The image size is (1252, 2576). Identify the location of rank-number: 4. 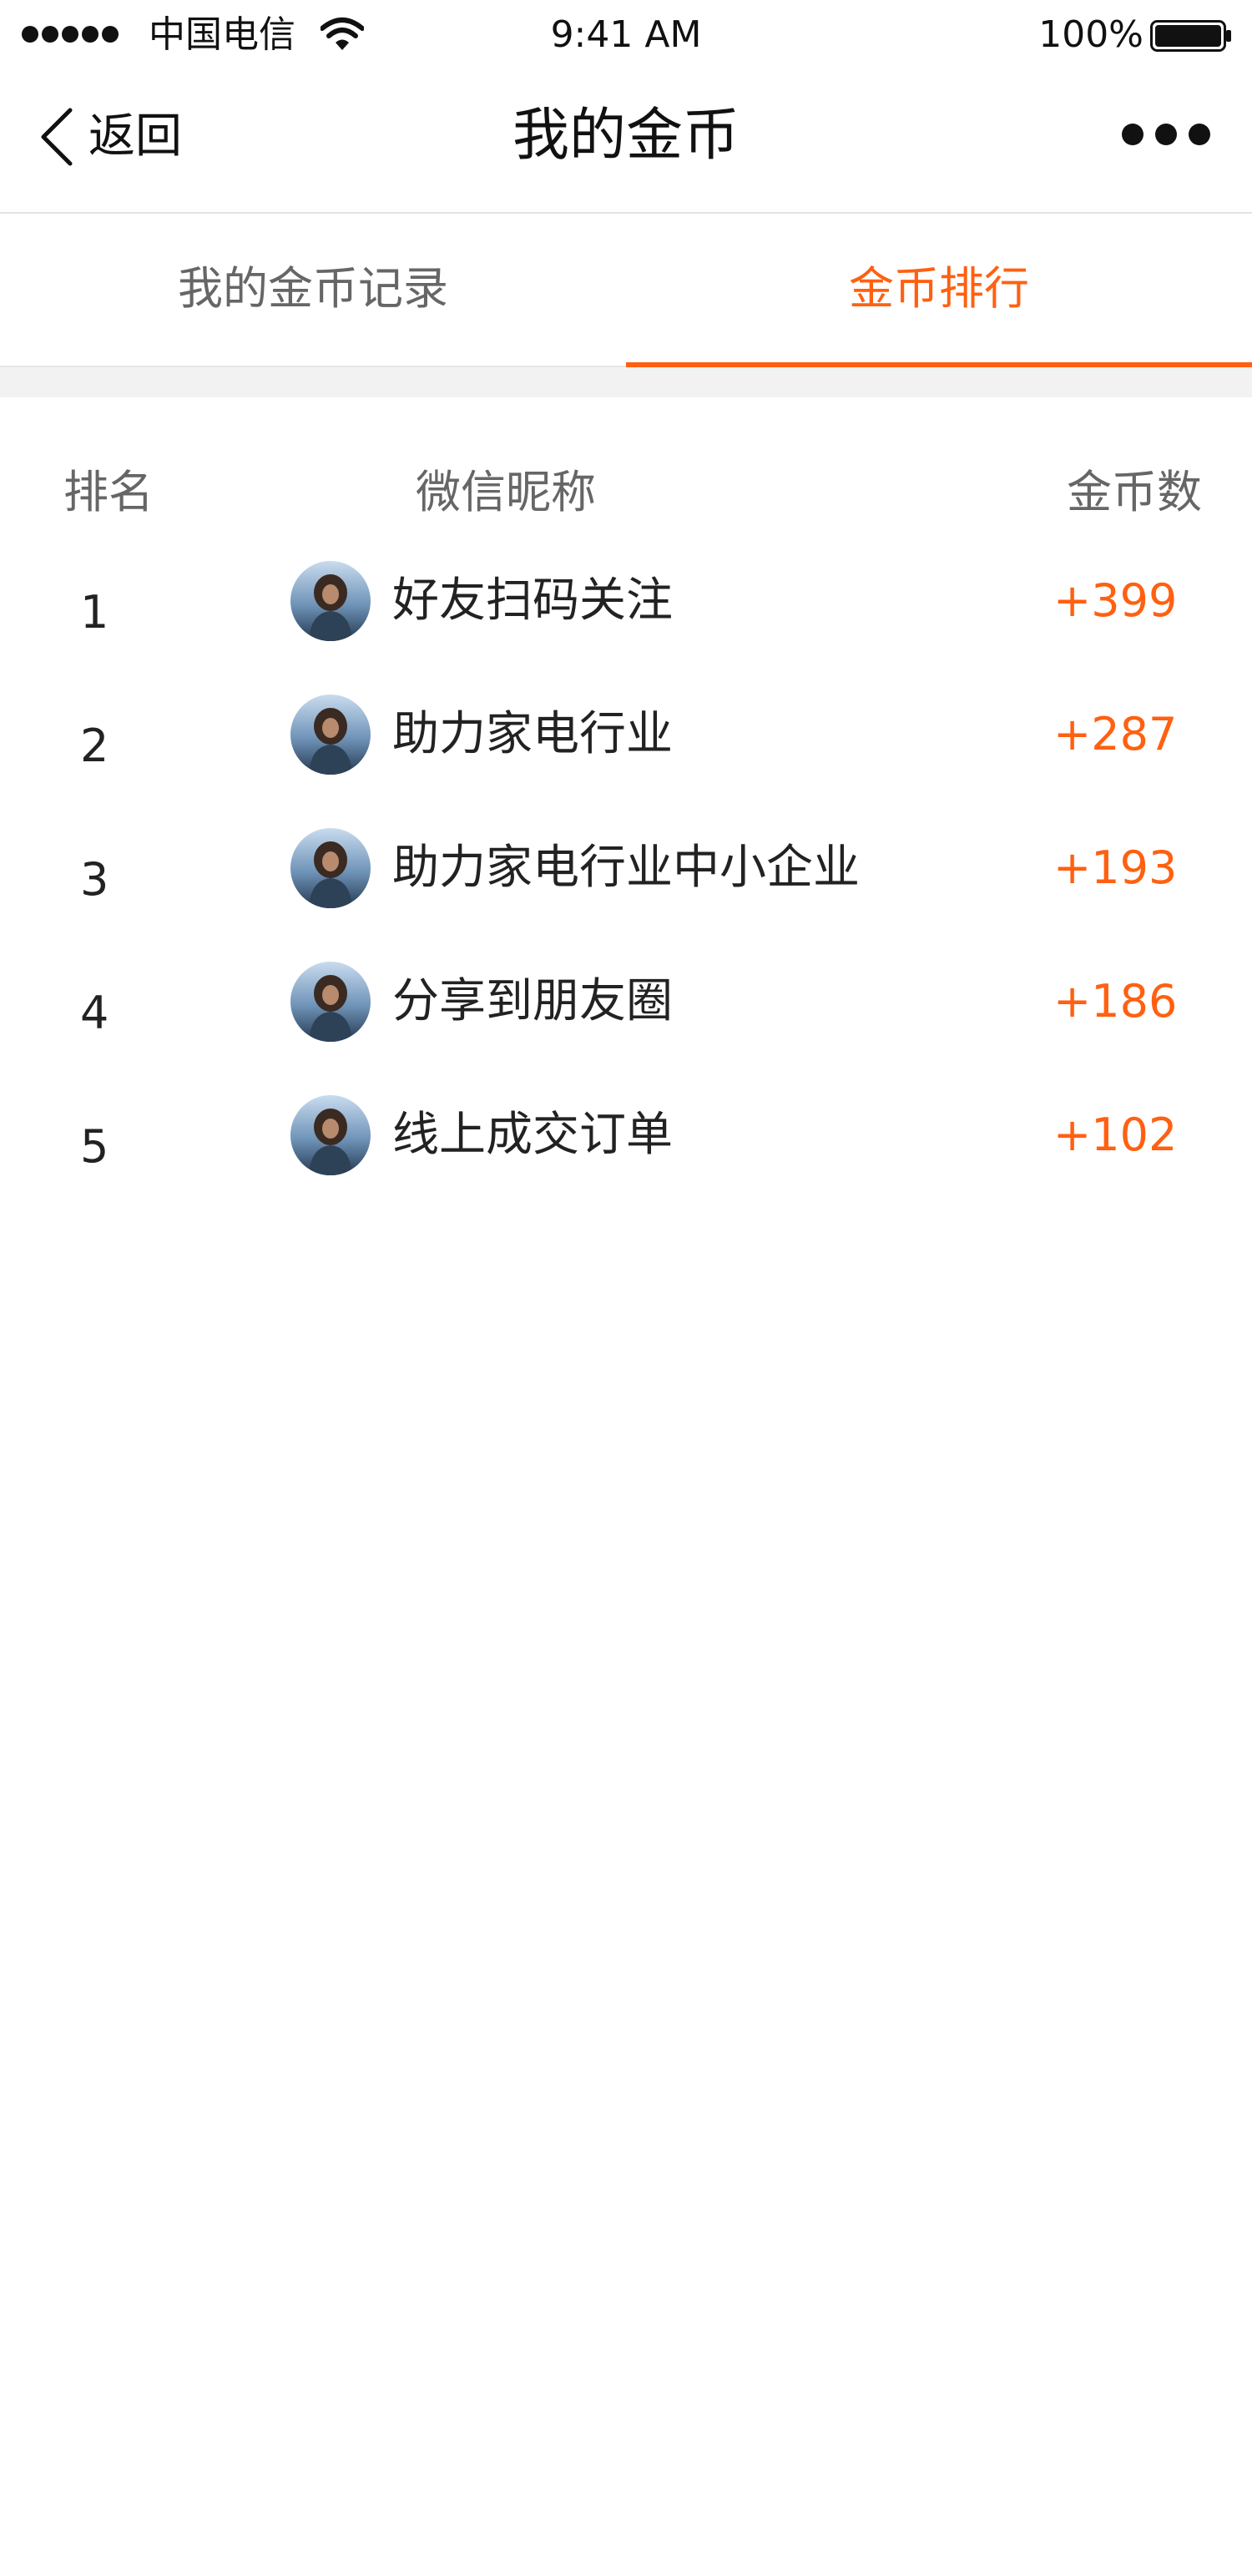
(94, 1013).